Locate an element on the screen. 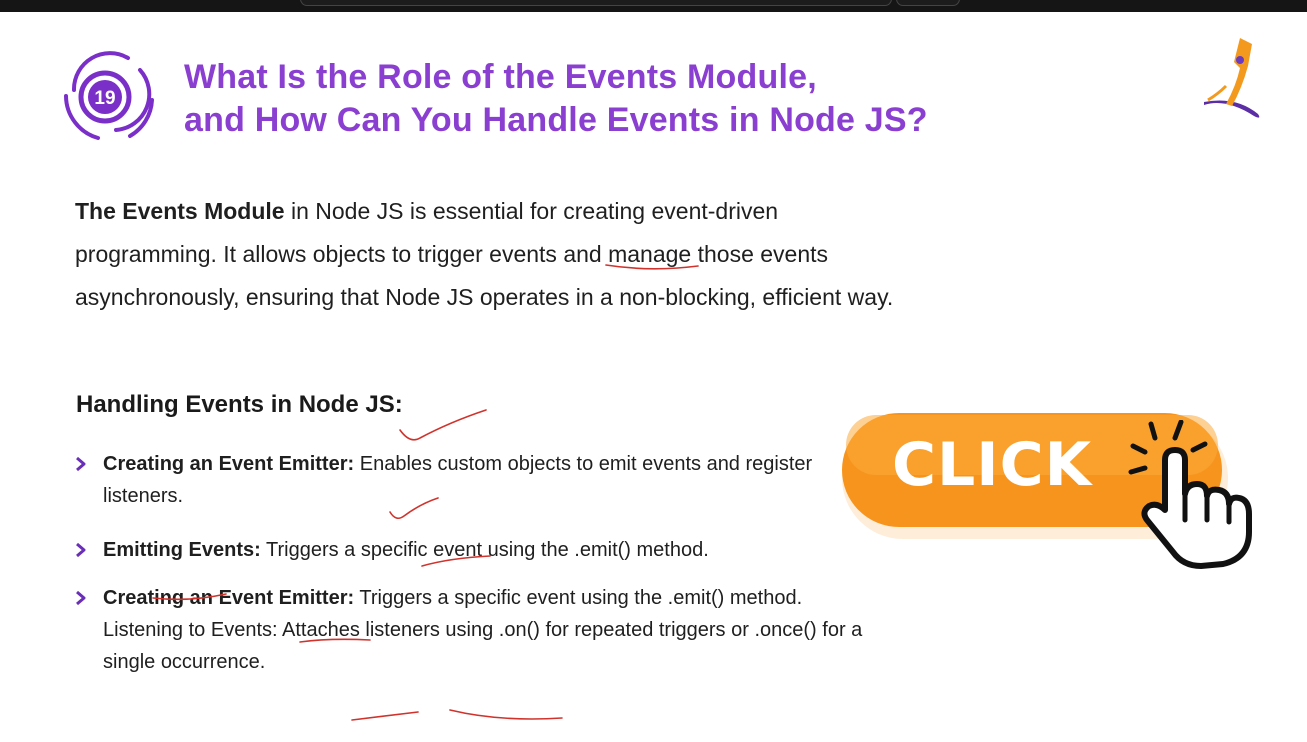 This screenshot has height=742, width=1307. pointer-hand-icon is located at coordinates (1195, 494).